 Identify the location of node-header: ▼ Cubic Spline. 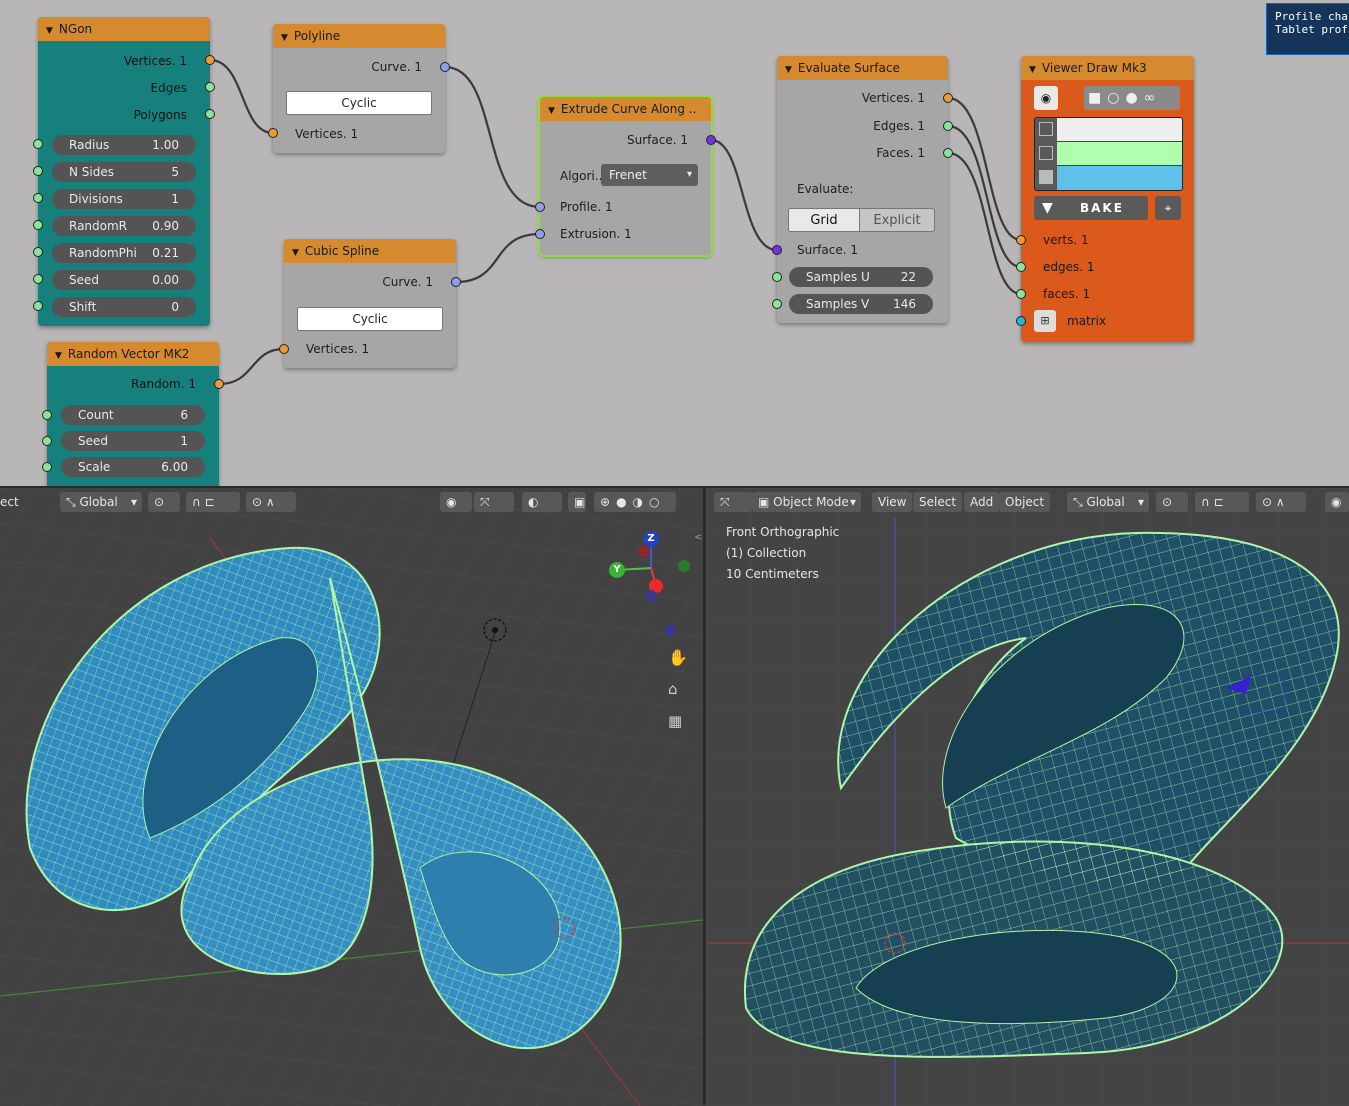
(370, 251).